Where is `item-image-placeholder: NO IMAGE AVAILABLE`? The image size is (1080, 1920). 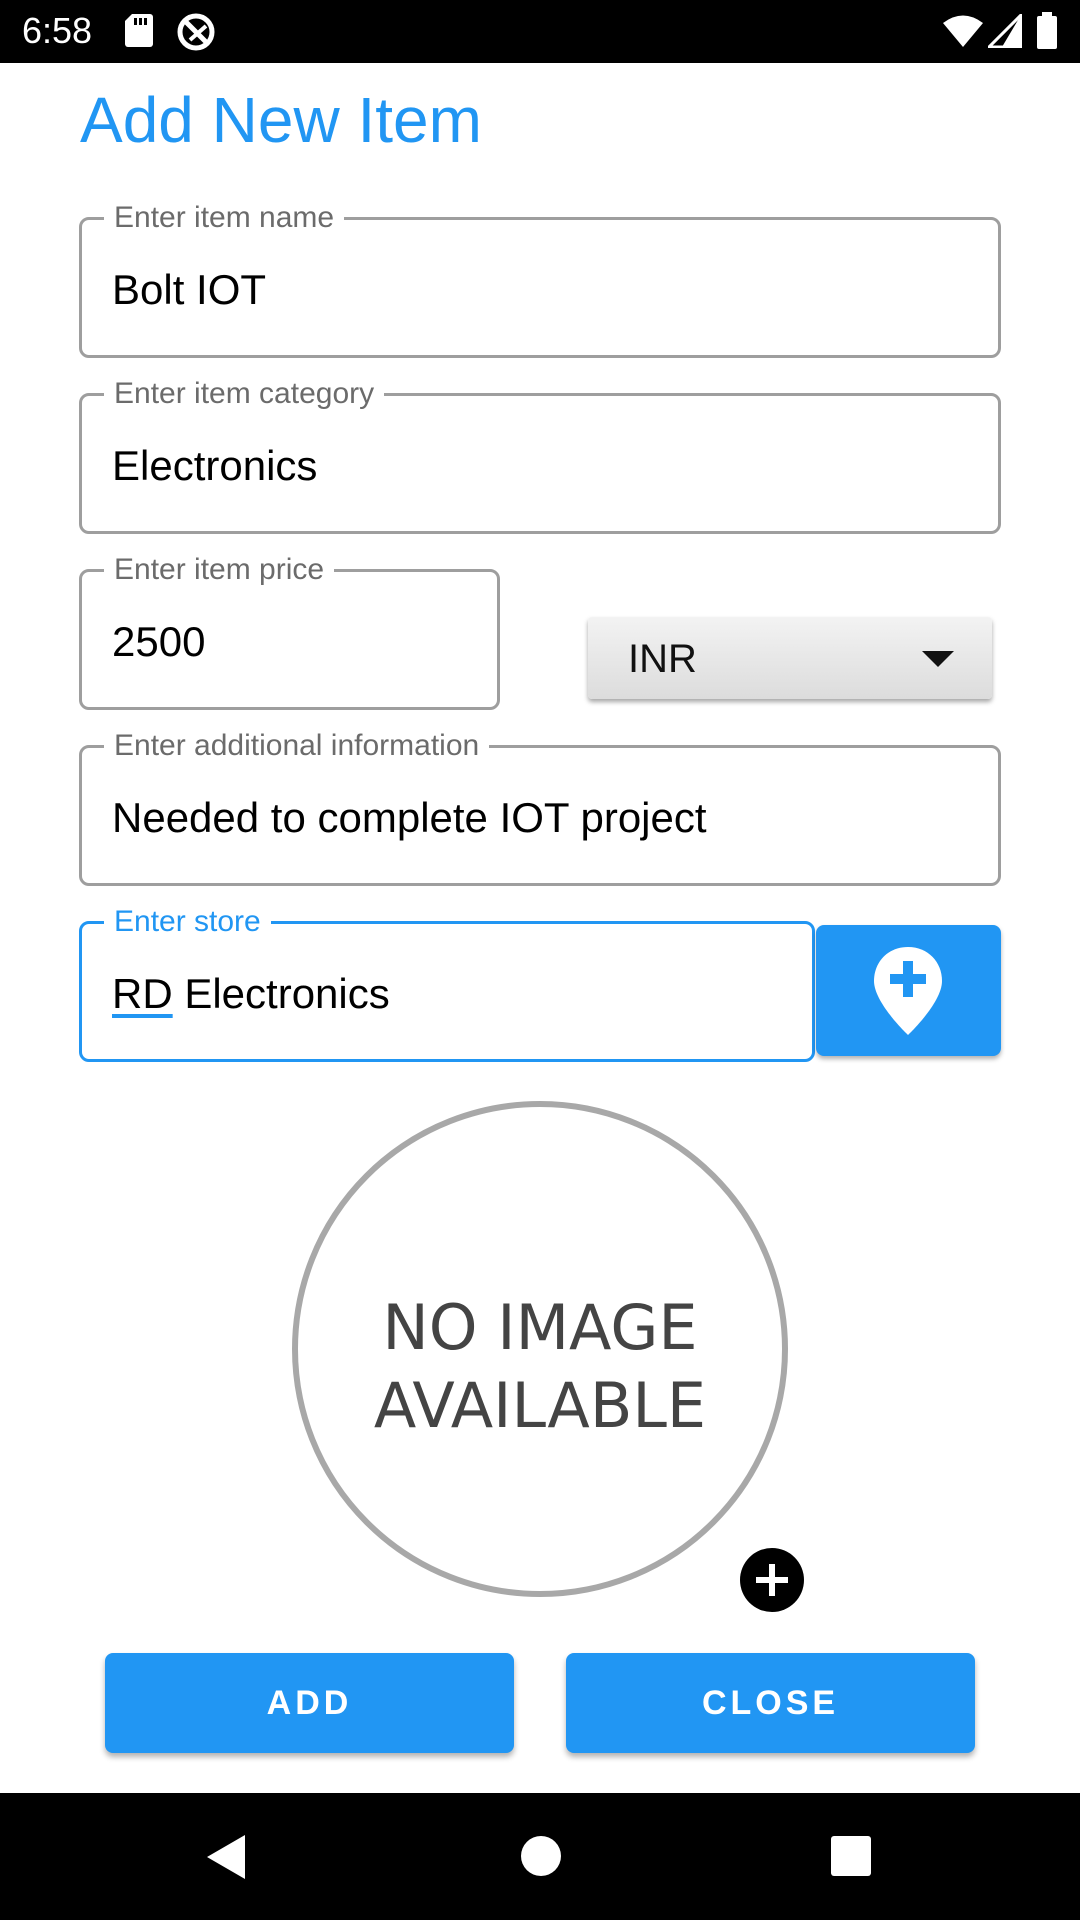 item-image-placeholder: NO IMAGE AVAILABLE is located at coordinates (540, 1349).